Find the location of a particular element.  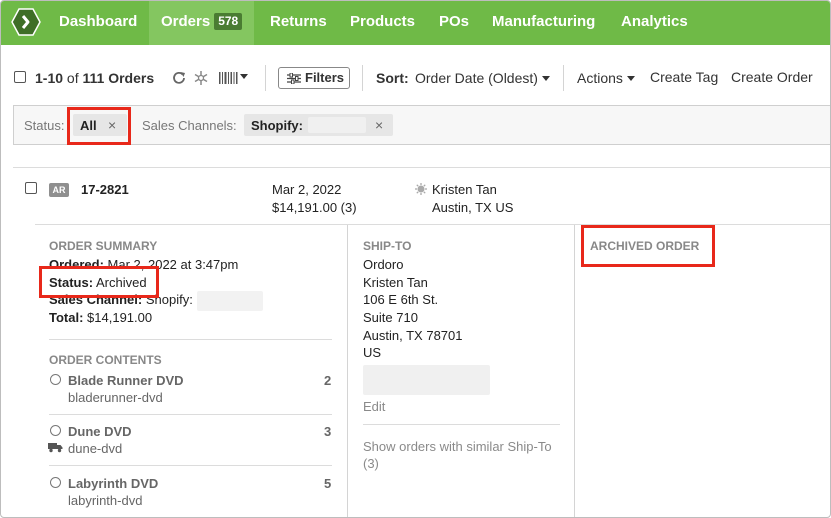

create-tag-button: Create Tag is located at coordinates (684, 77).